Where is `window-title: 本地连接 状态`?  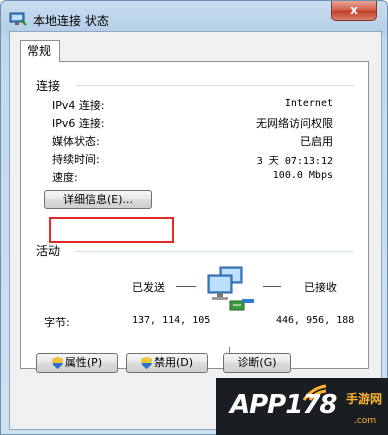
window-title: 本地连接 状态 is located at coordinates (71, 21).